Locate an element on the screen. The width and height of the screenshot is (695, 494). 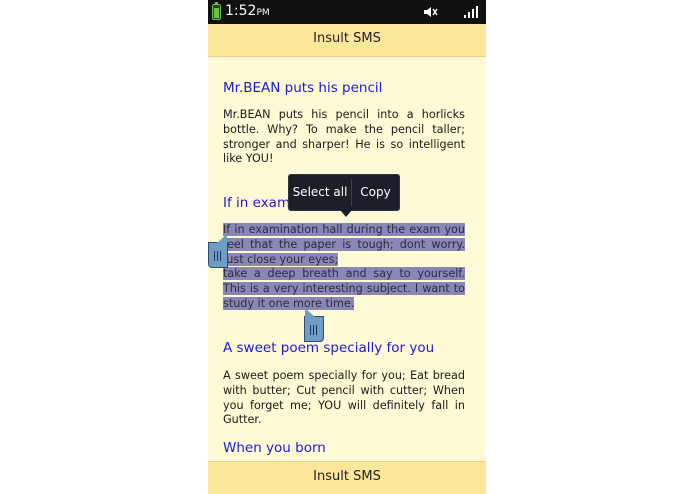
app-title-bar: Insult SMS is located at coordinates (347, 40).